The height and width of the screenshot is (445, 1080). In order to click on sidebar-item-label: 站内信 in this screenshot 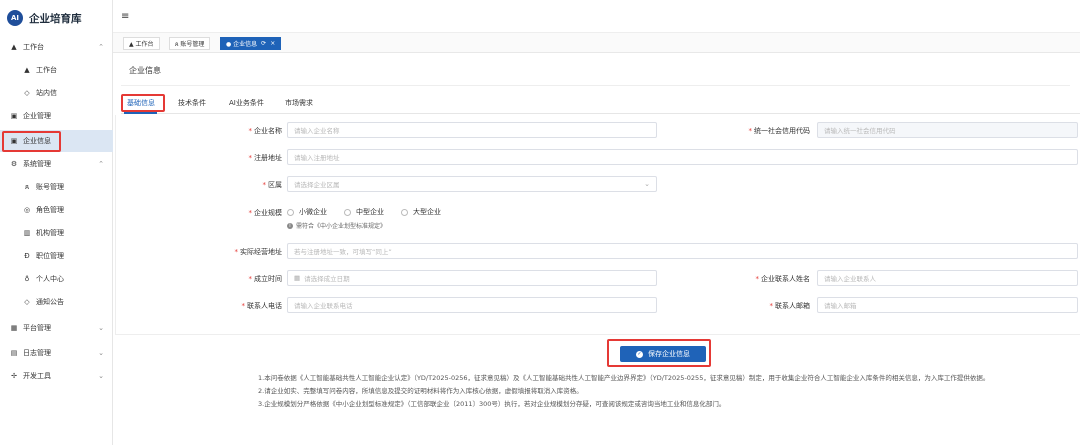, I will do `click(46, 93)`.